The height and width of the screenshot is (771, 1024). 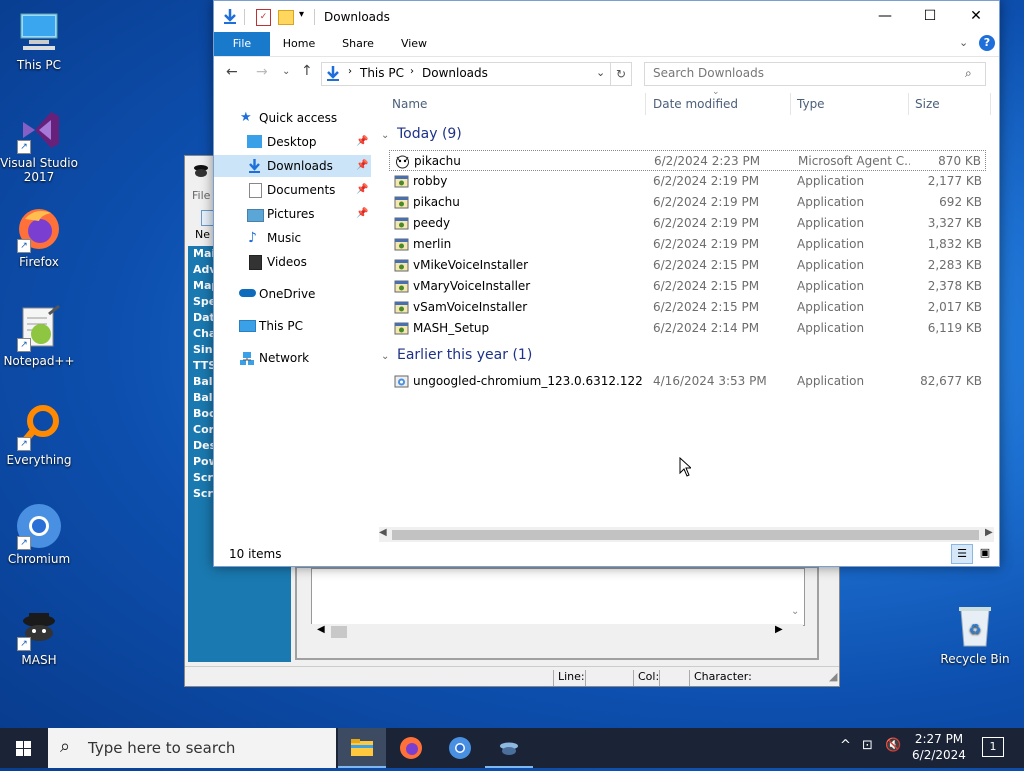 What do you see at coordinates (39, 145) in the screenshot?
I see `desktop-icon-visual-studio: ↗ Visual Studio 2017` at bounding box center [39, 145].